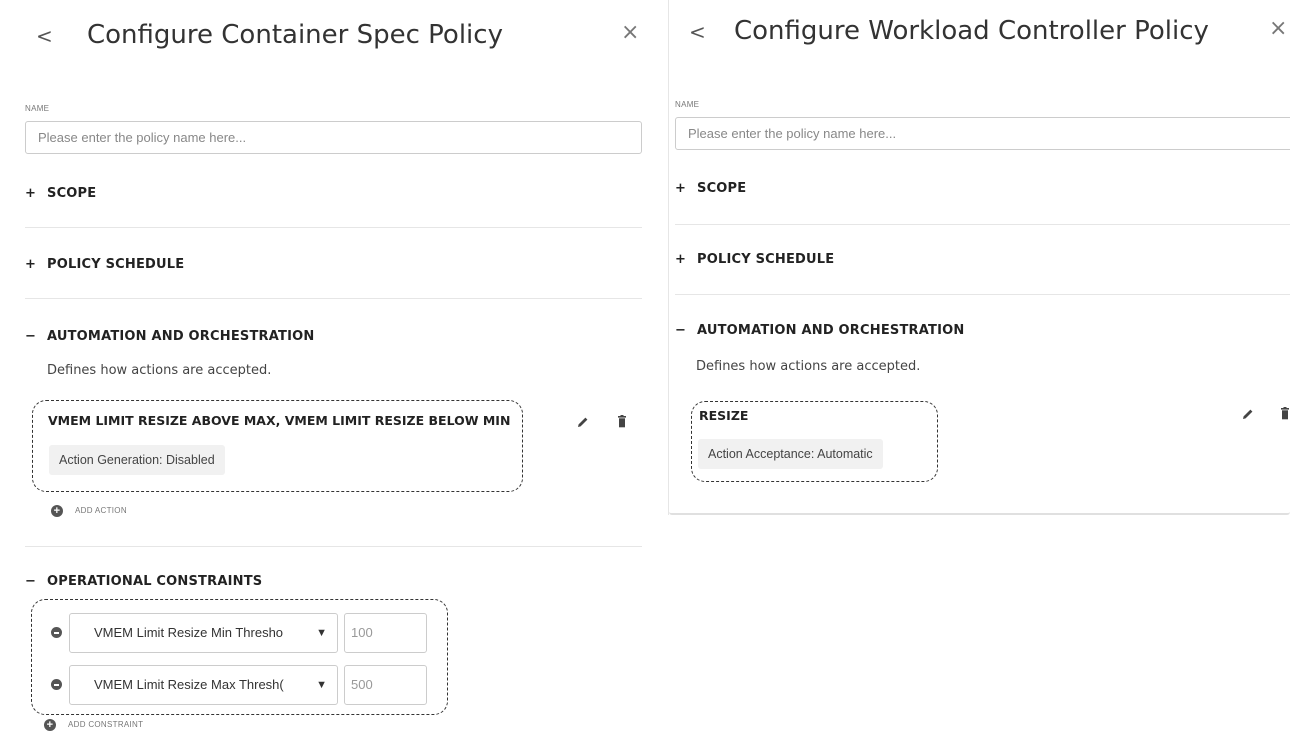 This screenshot has height=733, width=1290. What do you see at coordinates (971, 31) in the screenshot?
I see `page-title: Configure Workload Controller Policy` at bounding box center [971, 31].